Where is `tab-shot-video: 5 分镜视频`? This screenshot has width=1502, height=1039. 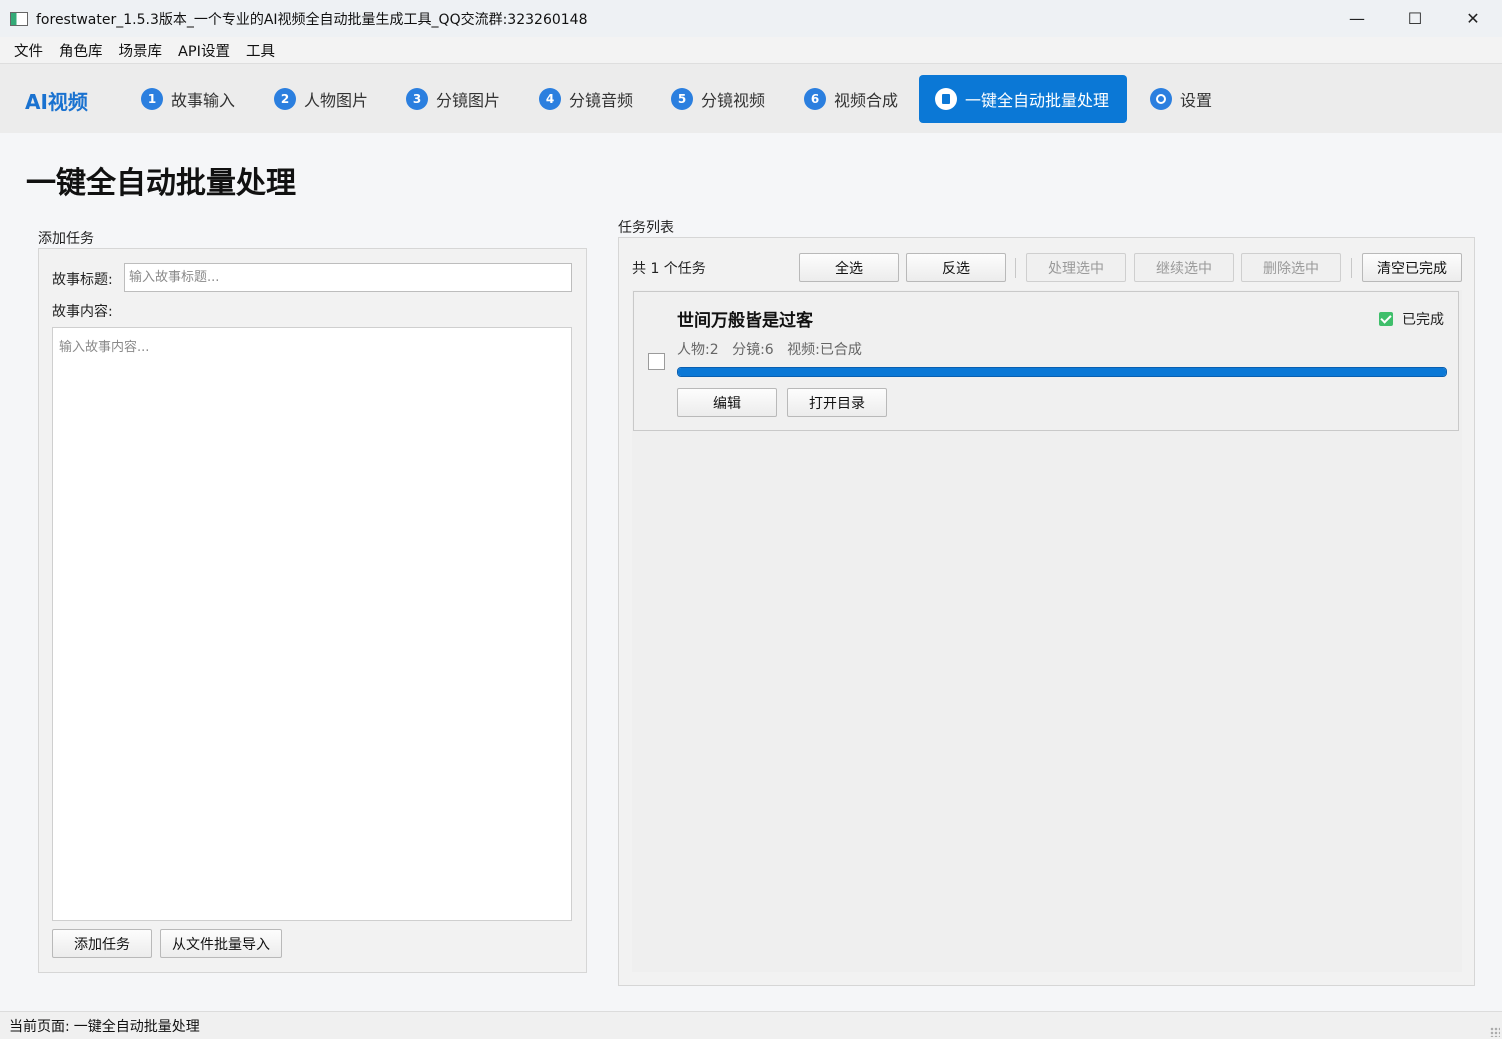 tab-shot-video: 5 分镜视频 is located at coordinates (718, 99).